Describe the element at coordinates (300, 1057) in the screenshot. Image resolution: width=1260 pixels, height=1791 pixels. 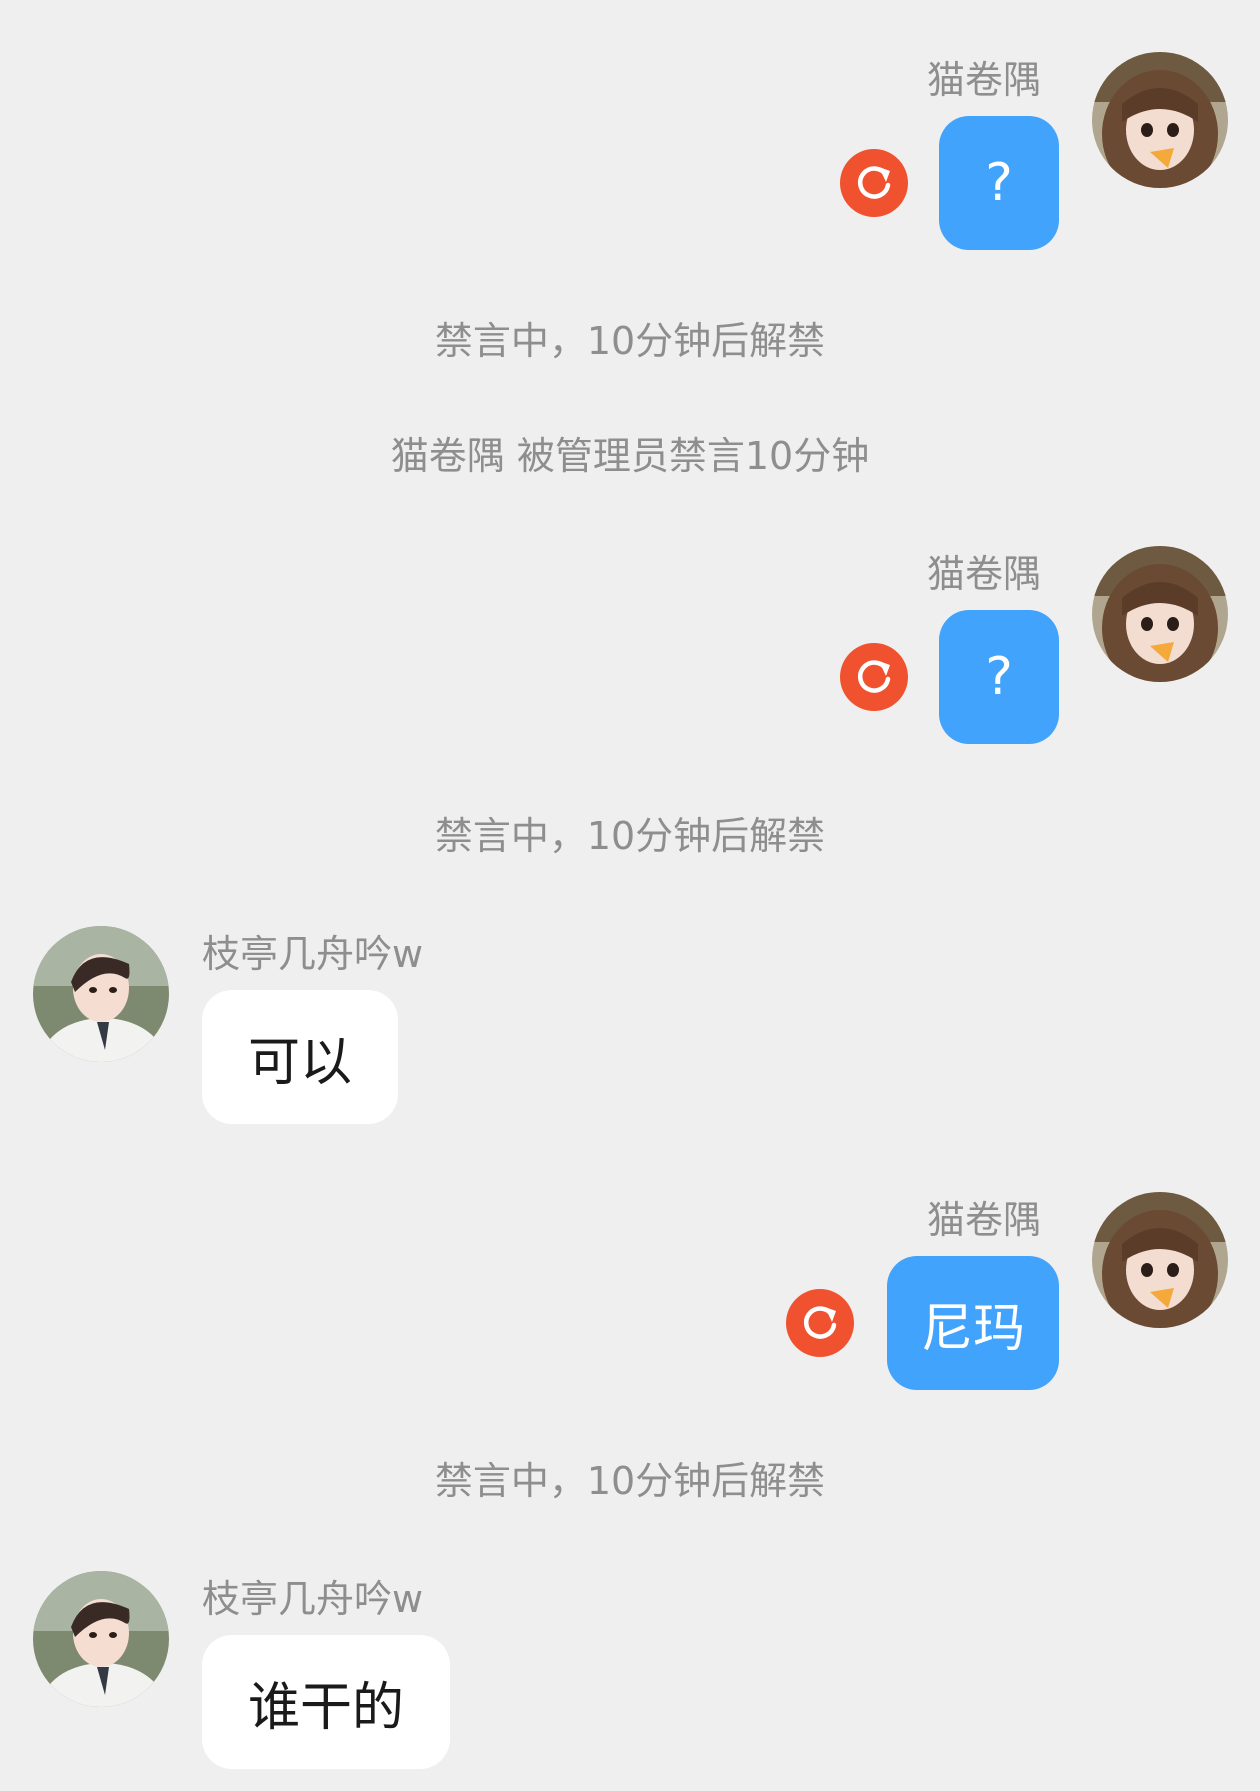
I see `message-bubble: 可以` at that location.